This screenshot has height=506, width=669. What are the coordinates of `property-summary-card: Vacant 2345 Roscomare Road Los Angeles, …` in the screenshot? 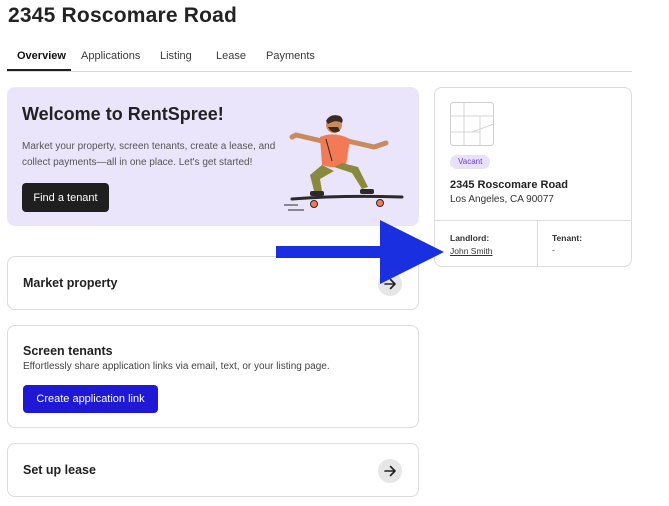 It's located at (533, 177).